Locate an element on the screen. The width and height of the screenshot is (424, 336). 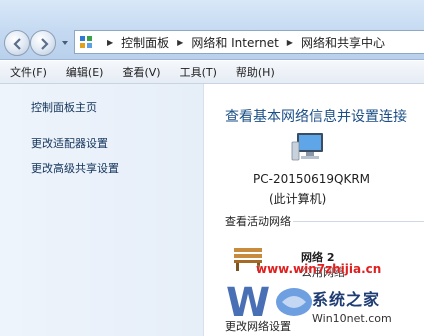
menu-edit: 编辑(E) is located at coordinates (85, 72).